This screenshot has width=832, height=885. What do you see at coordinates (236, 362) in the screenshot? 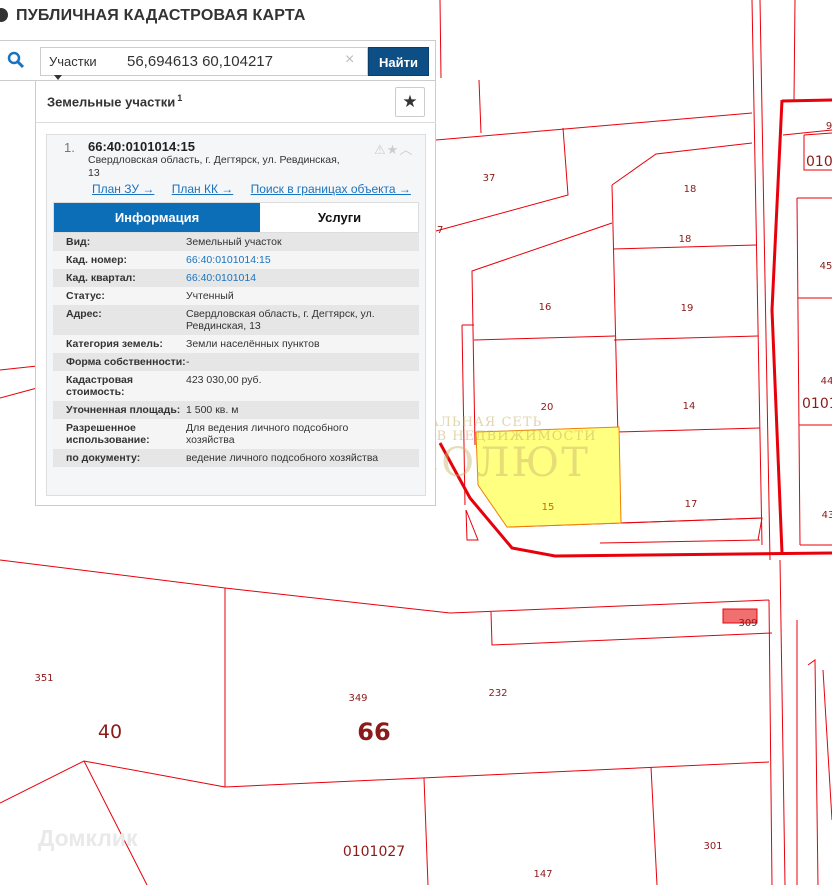
I see `table-row: Форма собственности: -` at bounding box center [236, 362].